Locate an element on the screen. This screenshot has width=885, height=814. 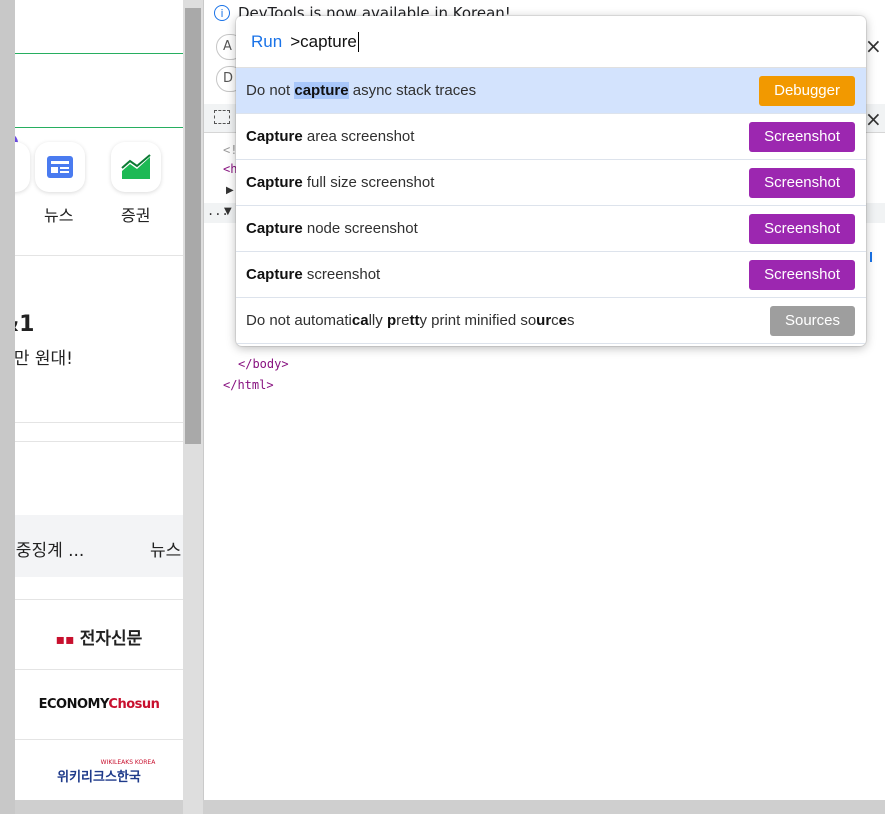
inspect-element-icon is located at coordinates (222, 117).